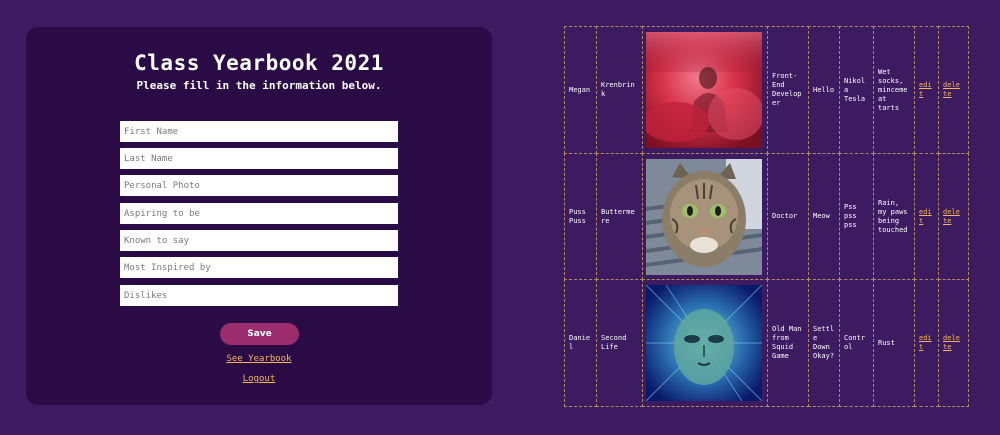 This screenshot has height=435, width=1000. Describe the element at coordinates (619, 90) in the screenshot. I see `last-name-cell: Krenbrink` at that location.